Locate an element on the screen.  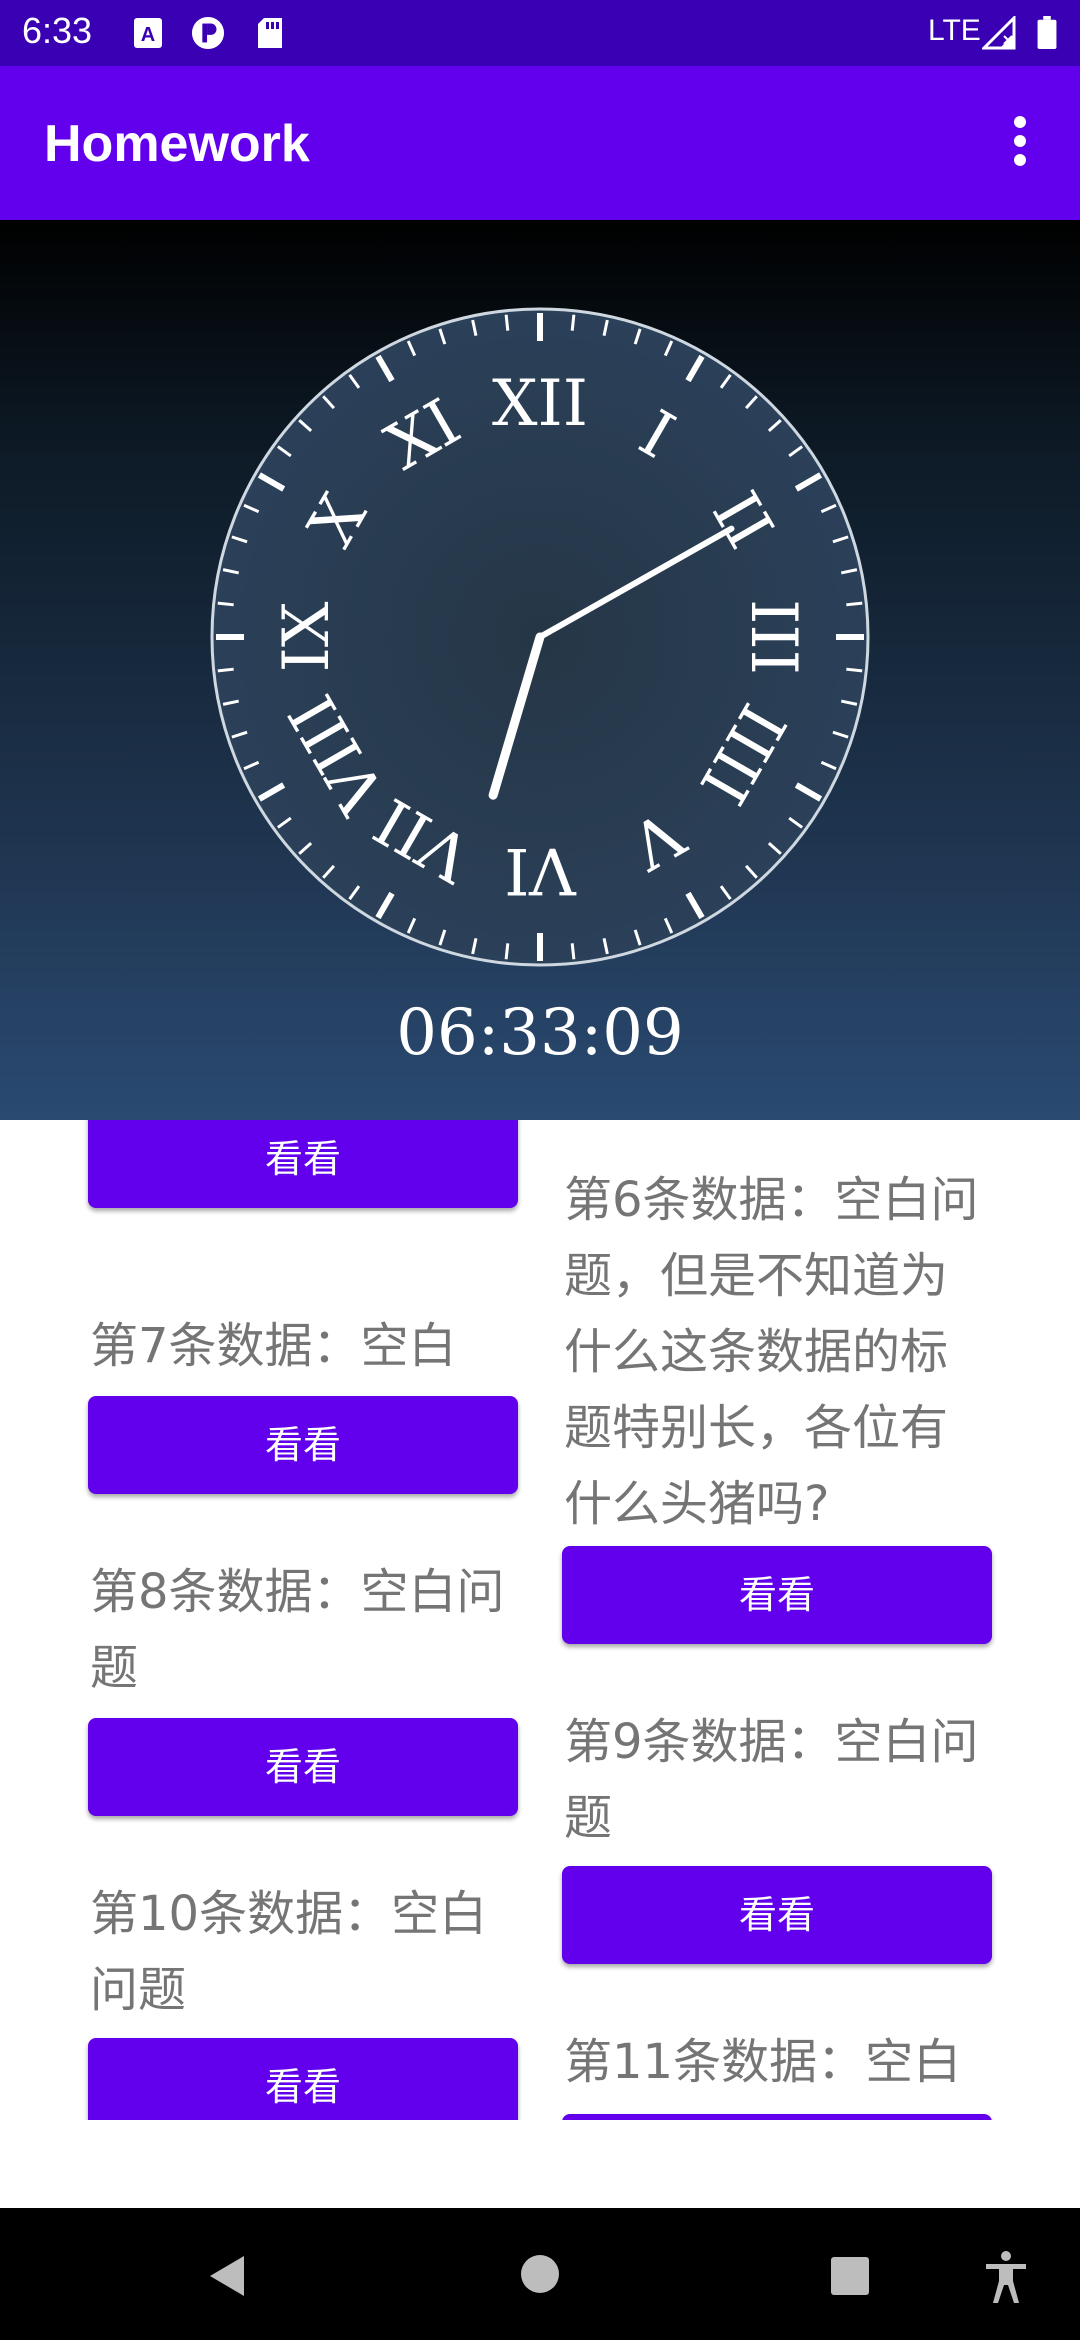
view-button is located at coordinates (777, 2117).